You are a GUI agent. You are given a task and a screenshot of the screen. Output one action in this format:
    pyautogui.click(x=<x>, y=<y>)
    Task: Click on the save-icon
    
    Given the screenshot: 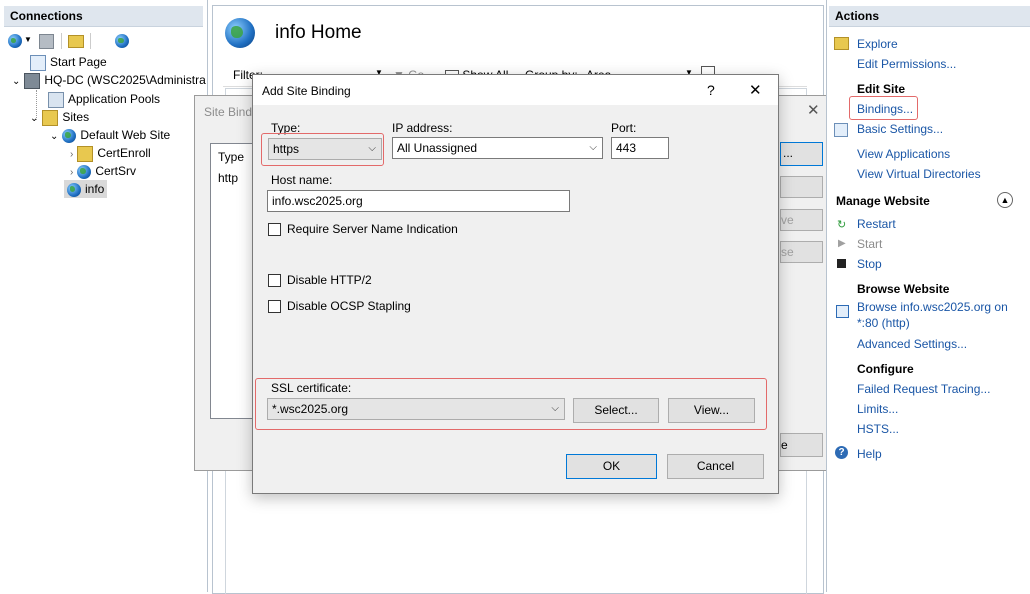 What is the action you would take?
    pyautogui.click(x=46, y=41)
    